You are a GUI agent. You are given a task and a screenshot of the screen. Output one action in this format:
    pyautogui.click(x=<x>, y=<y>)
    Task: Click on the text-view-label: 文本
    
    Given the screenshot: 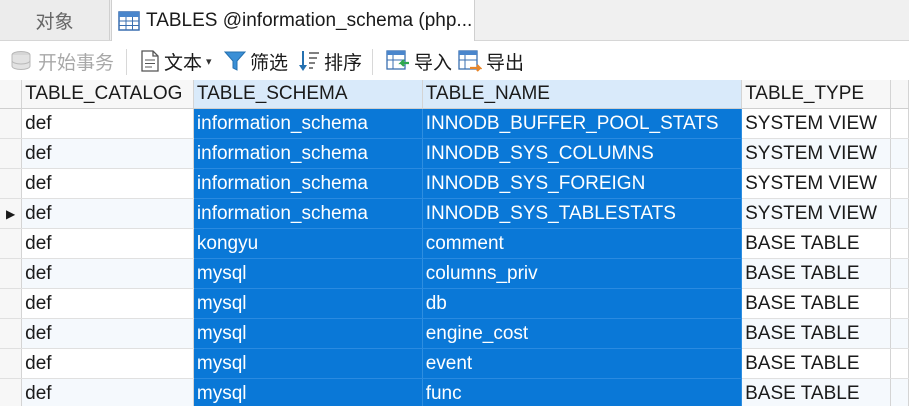 What is the action you would take?
    pyautogui.click(x=183, y=63)
    